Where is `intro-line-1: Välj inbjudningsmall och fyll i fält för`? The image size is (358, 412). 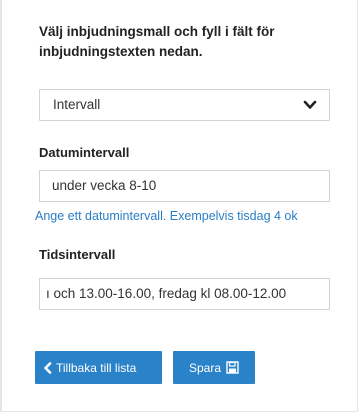
intro-line-1: Välj inbjudningsmall och fyll i fält för is located at coordinates (157, 31).